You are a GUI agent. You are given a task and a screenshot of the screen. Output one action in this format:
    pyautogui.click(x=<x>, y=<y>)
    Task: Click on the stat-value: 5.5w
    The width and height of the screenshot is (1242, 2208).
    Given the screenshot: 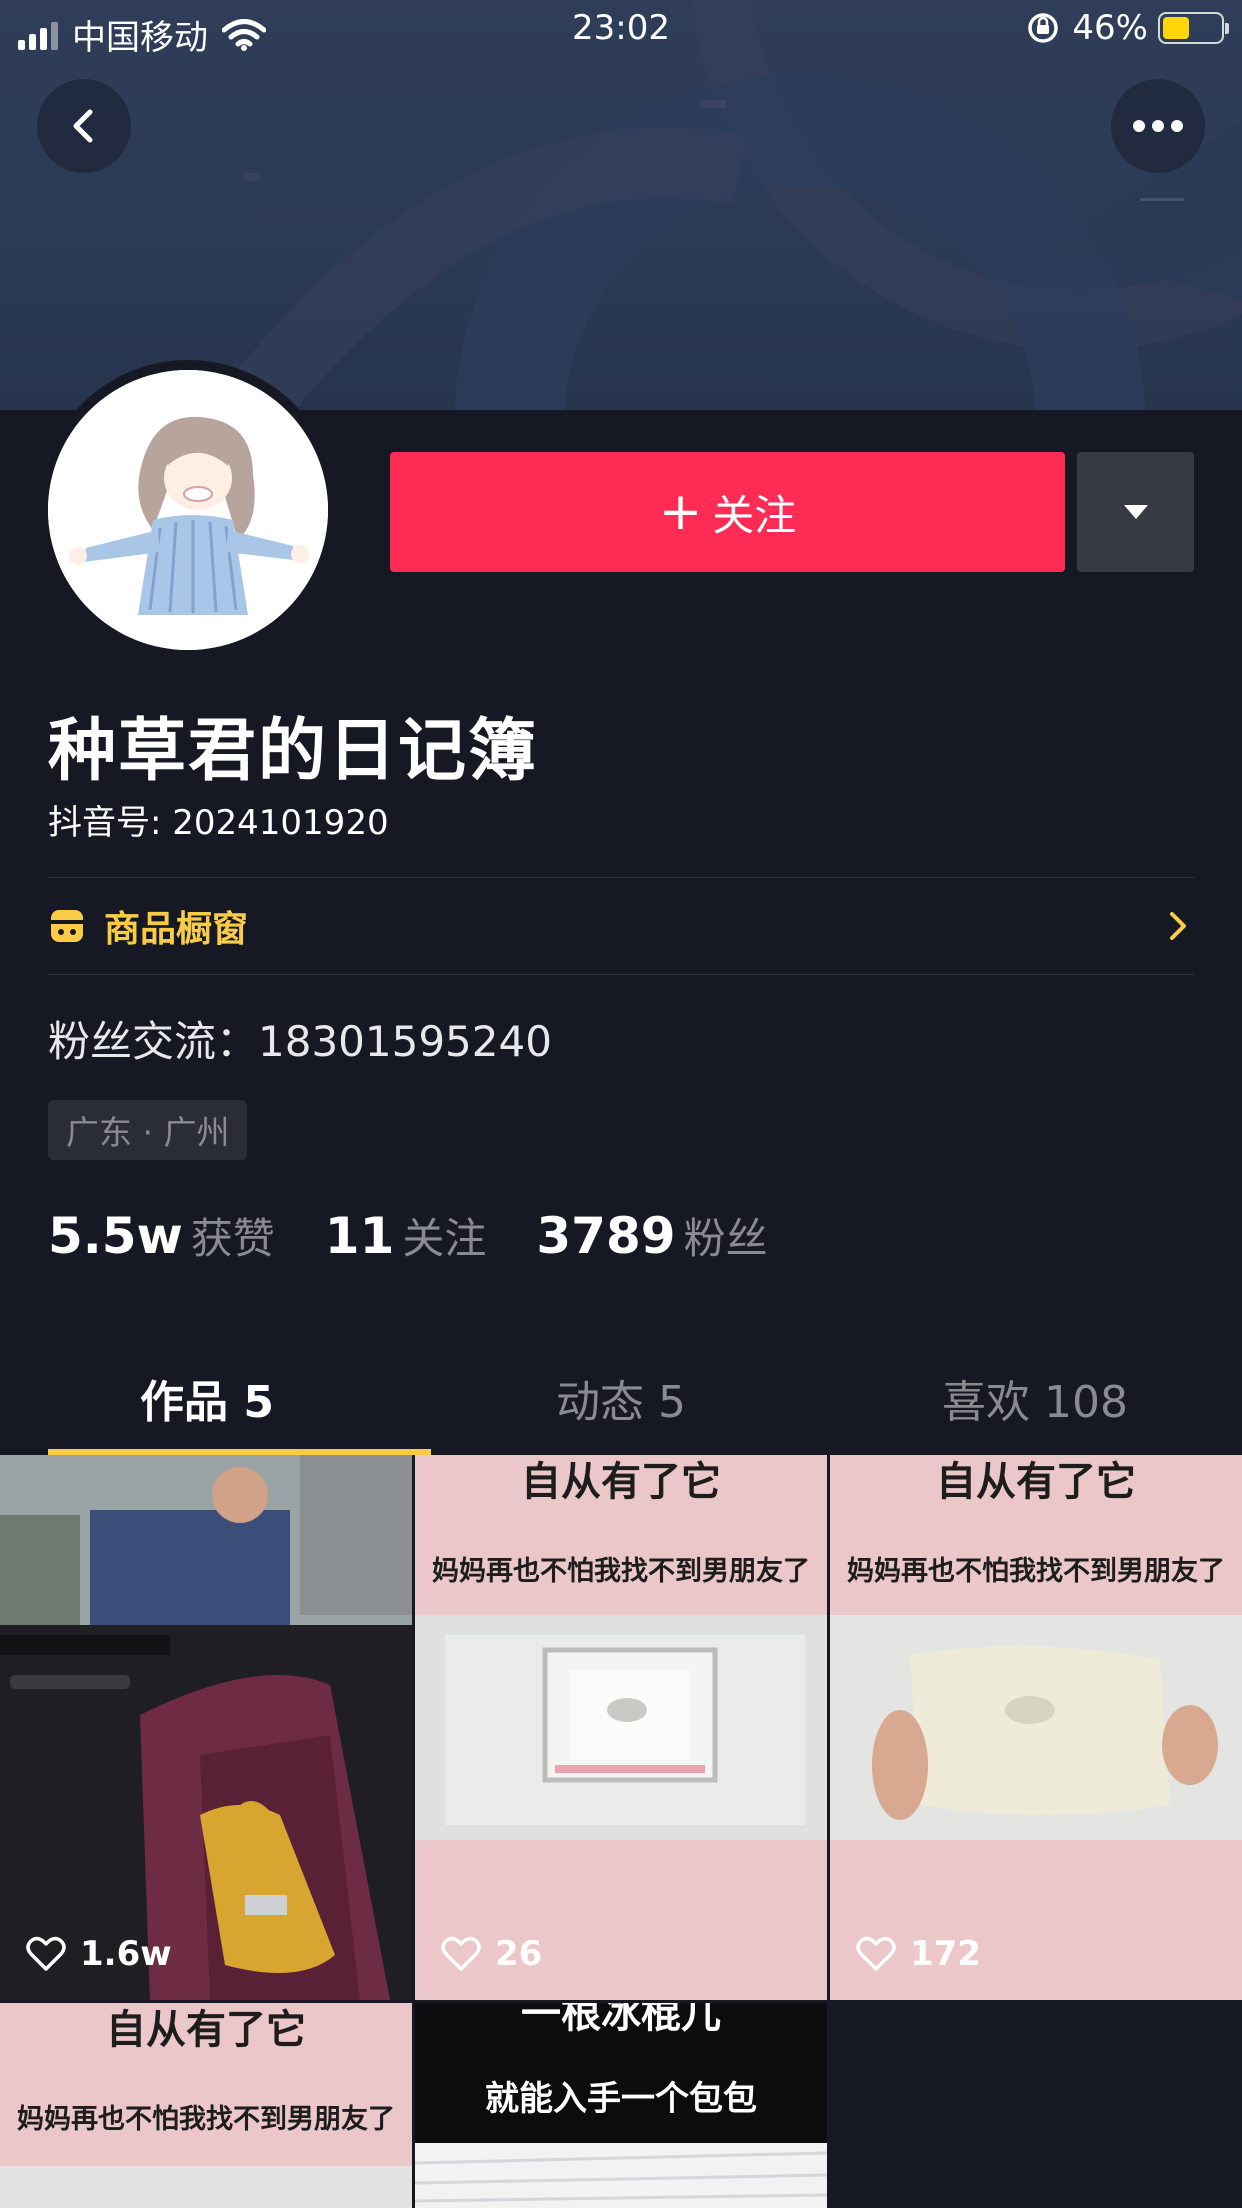 What is the action you would take?
    pyautogui.click(x=115, y=1236)
    